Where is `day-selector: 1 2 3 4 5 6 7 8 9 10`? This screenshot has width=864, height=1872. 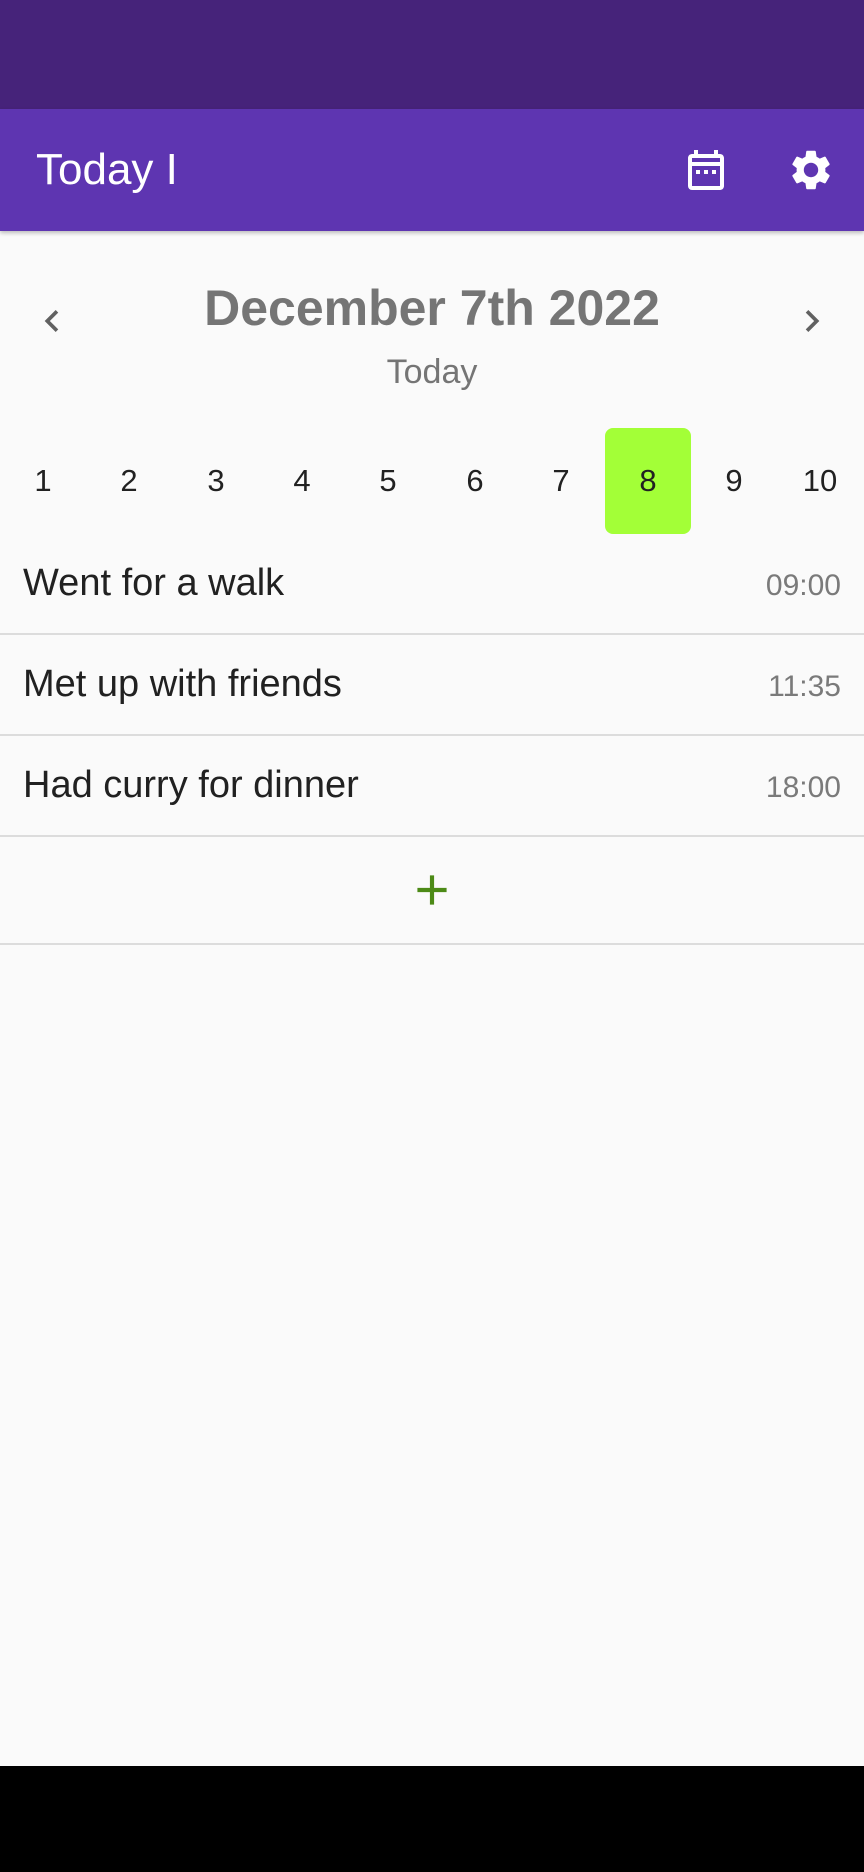
day-selector: 1 2 3 4 5 6 7 8 9 10 is located at coordinates (432, 481).